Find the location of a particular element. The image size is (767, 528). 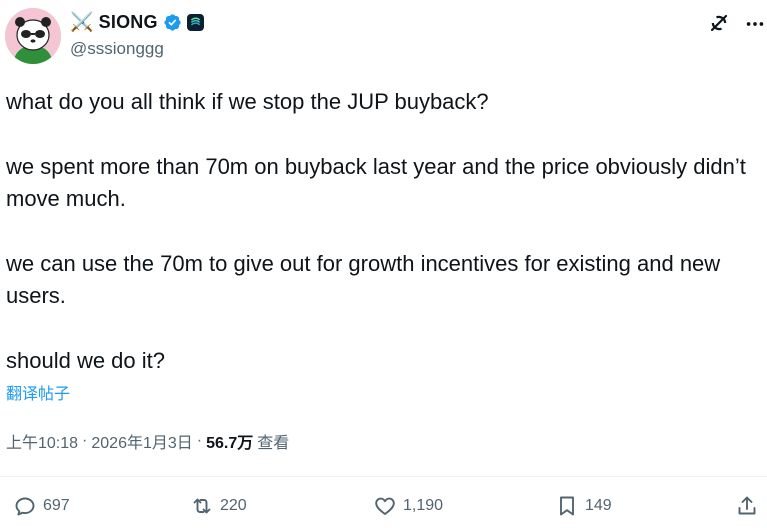

action-bar: 697 220 1,190 149 is located at coordinates (383, 509).